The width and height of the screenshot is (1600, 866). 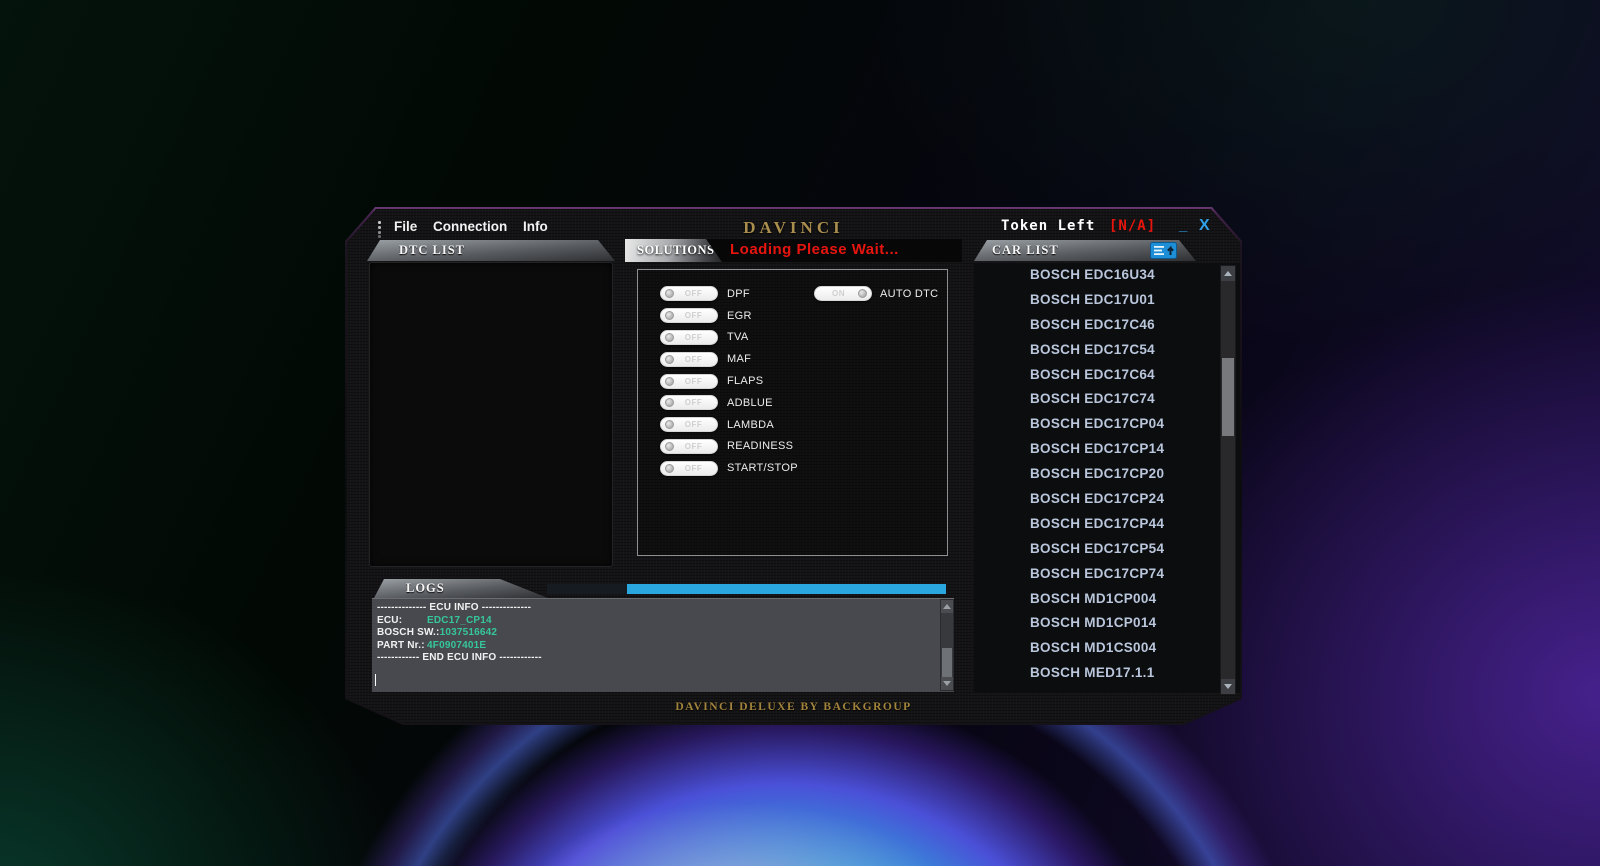 I want to click on log-line: -------------- ECU INFO --------------, so click(x=454, y=607).